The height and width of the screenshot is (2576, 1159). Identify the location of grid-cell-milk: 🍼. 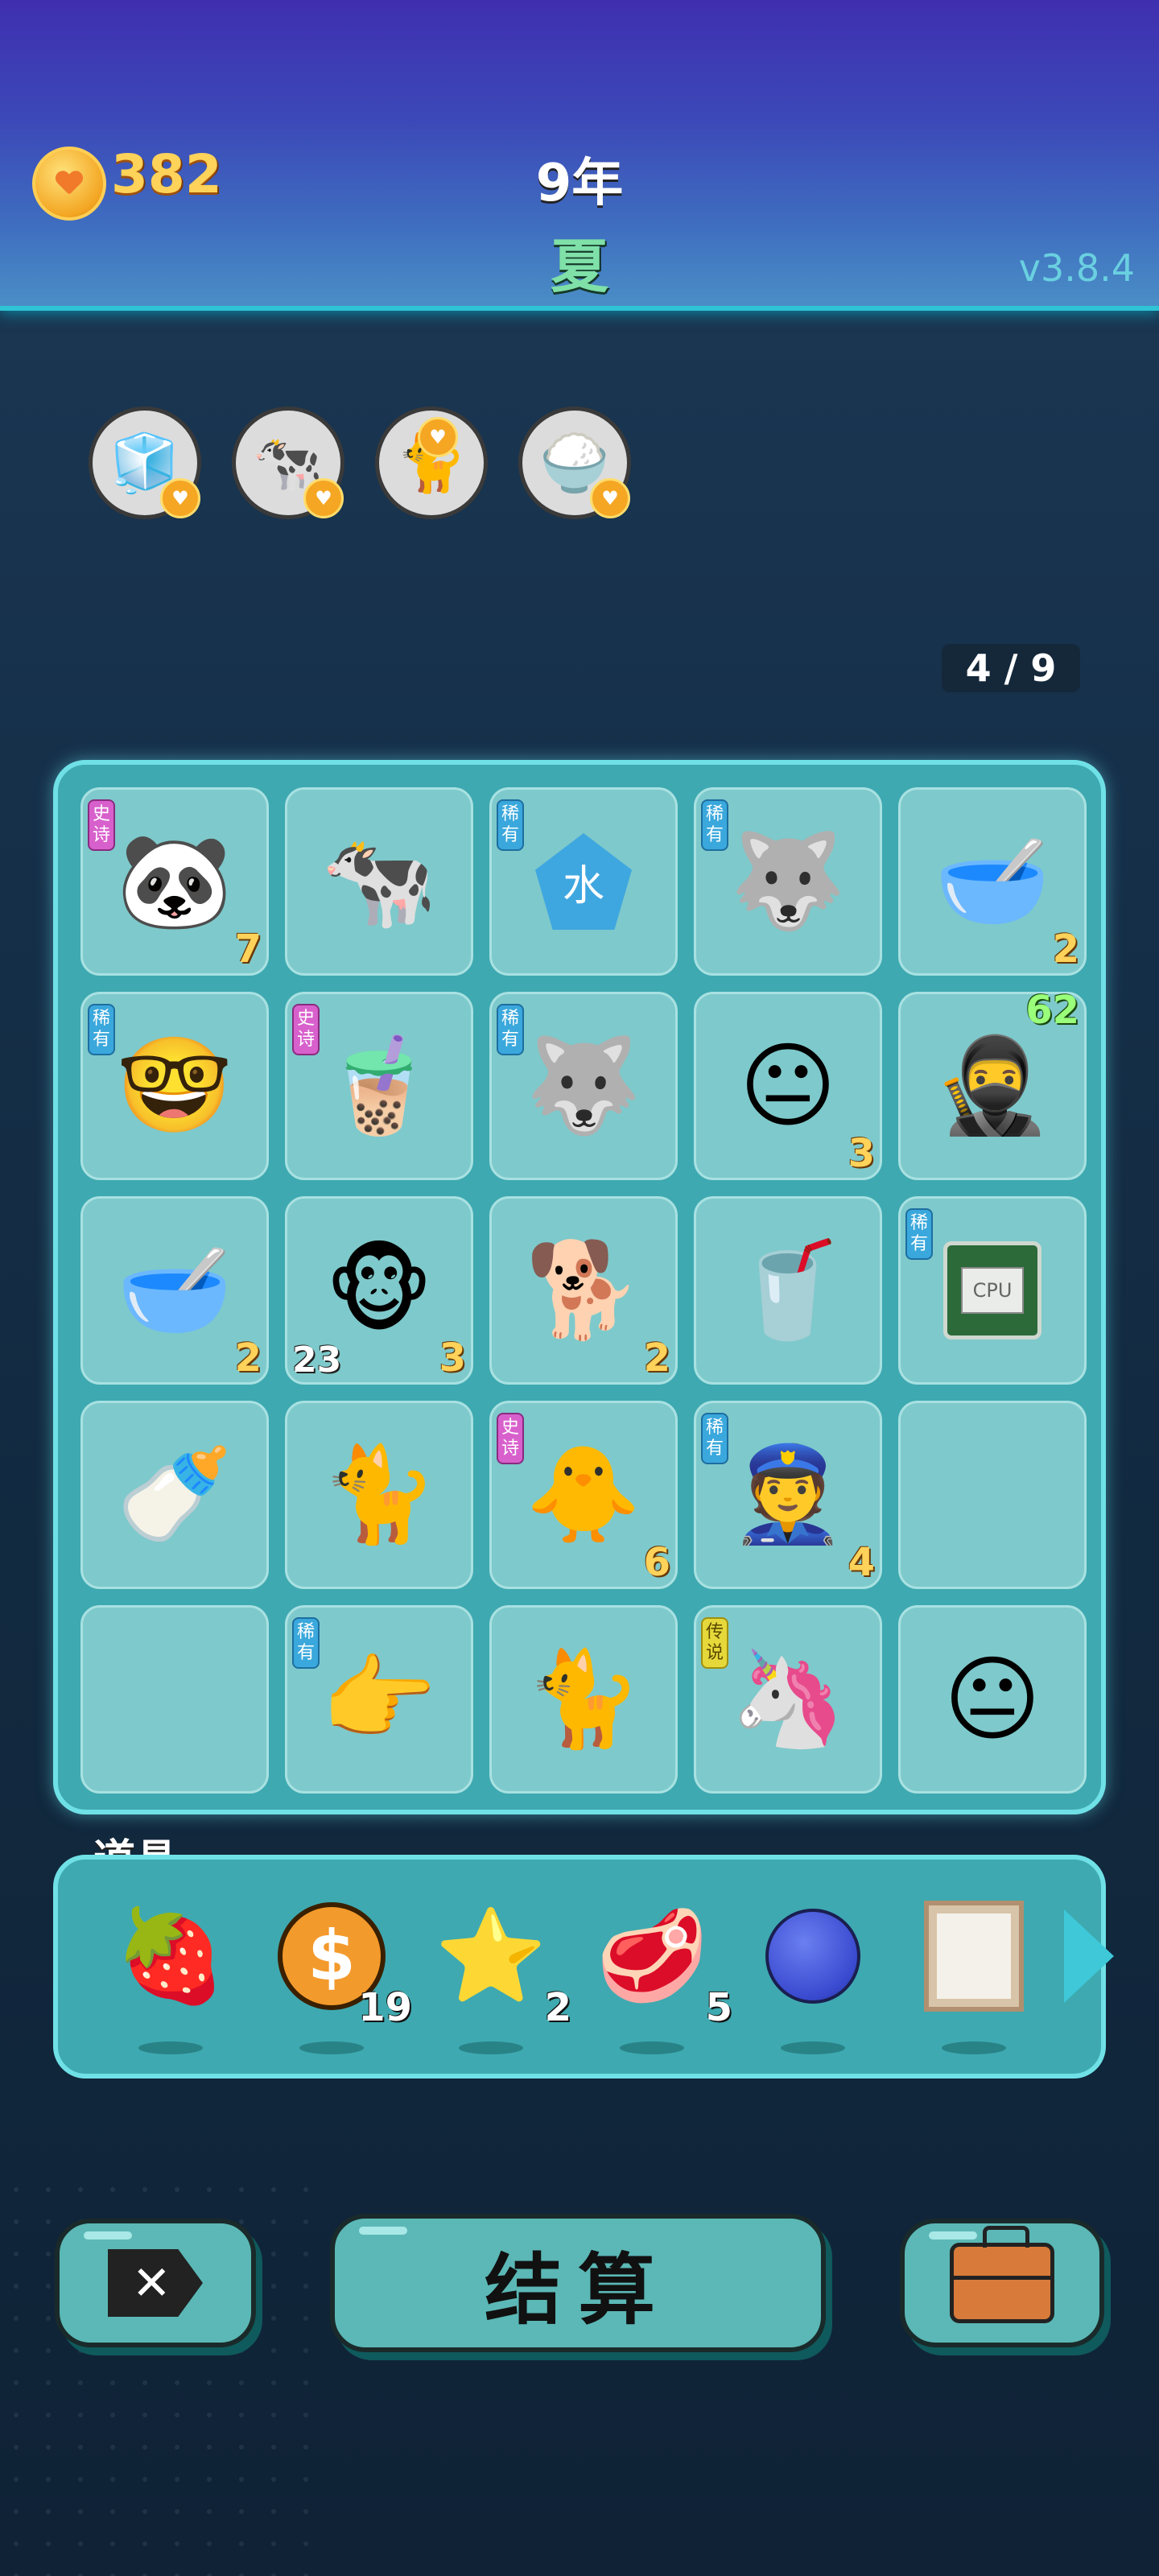
(174, 1495).